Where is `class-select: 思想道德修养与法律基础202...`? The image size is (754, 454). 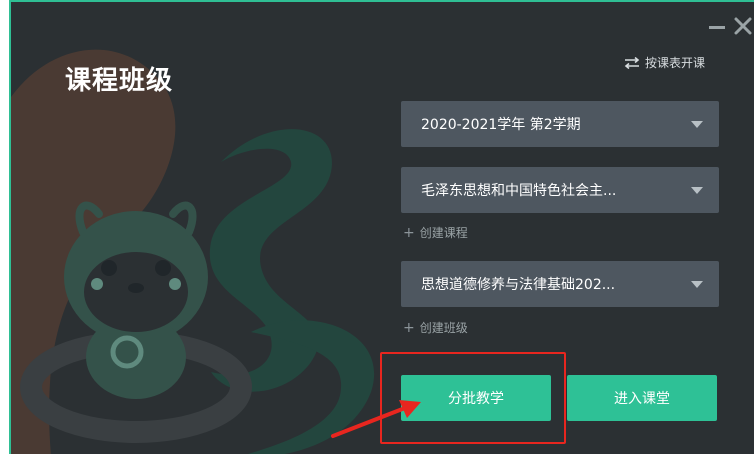
class-select: 思想道德修养与法律基础202... is located at coordinates (560, 284).